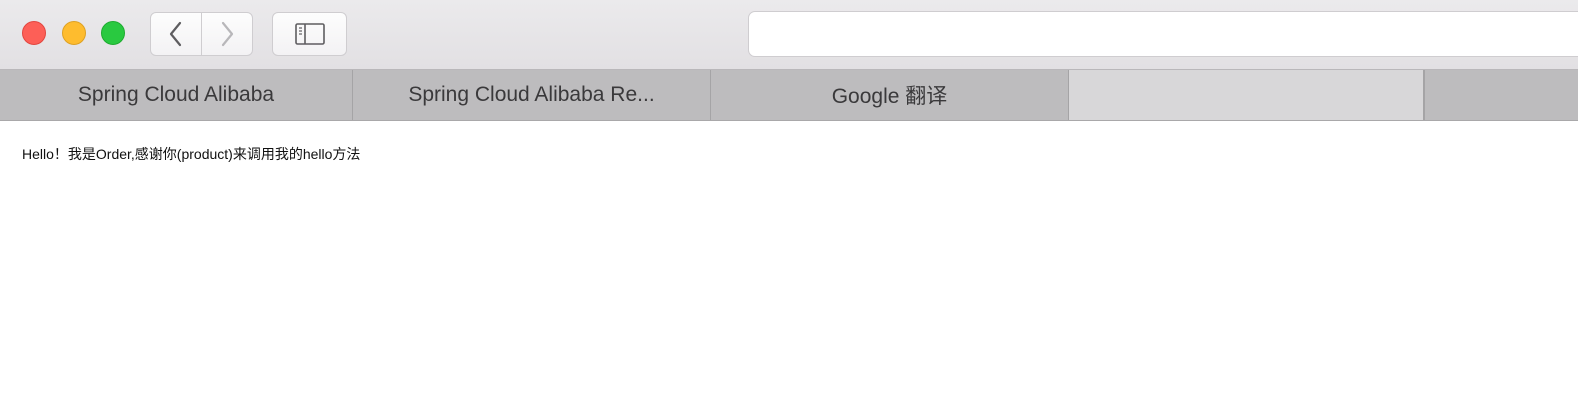 The height and width of the screenshot is (412, 1578). I want to click on tab-label: Google 翻译, so click(889, 96).